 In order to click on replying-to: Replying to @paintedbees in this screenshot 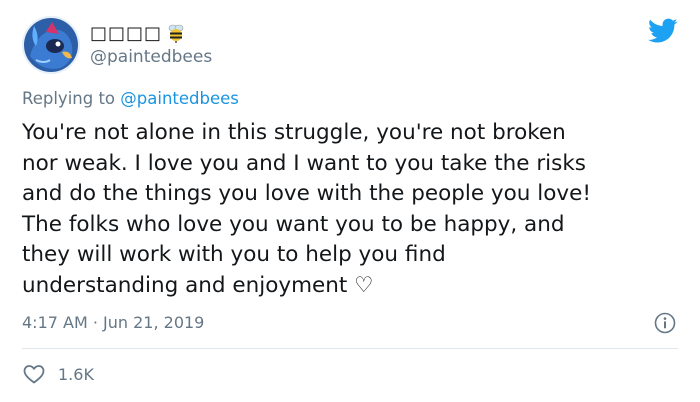, I will do `click(130, 98)`.